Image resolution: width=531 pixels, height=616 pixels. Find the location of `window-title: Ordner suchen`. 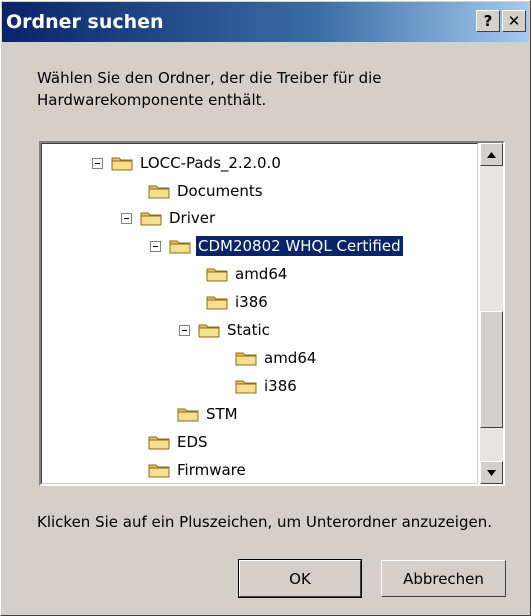

window-title: Ordner suchen is located at coordinates (85, 22).